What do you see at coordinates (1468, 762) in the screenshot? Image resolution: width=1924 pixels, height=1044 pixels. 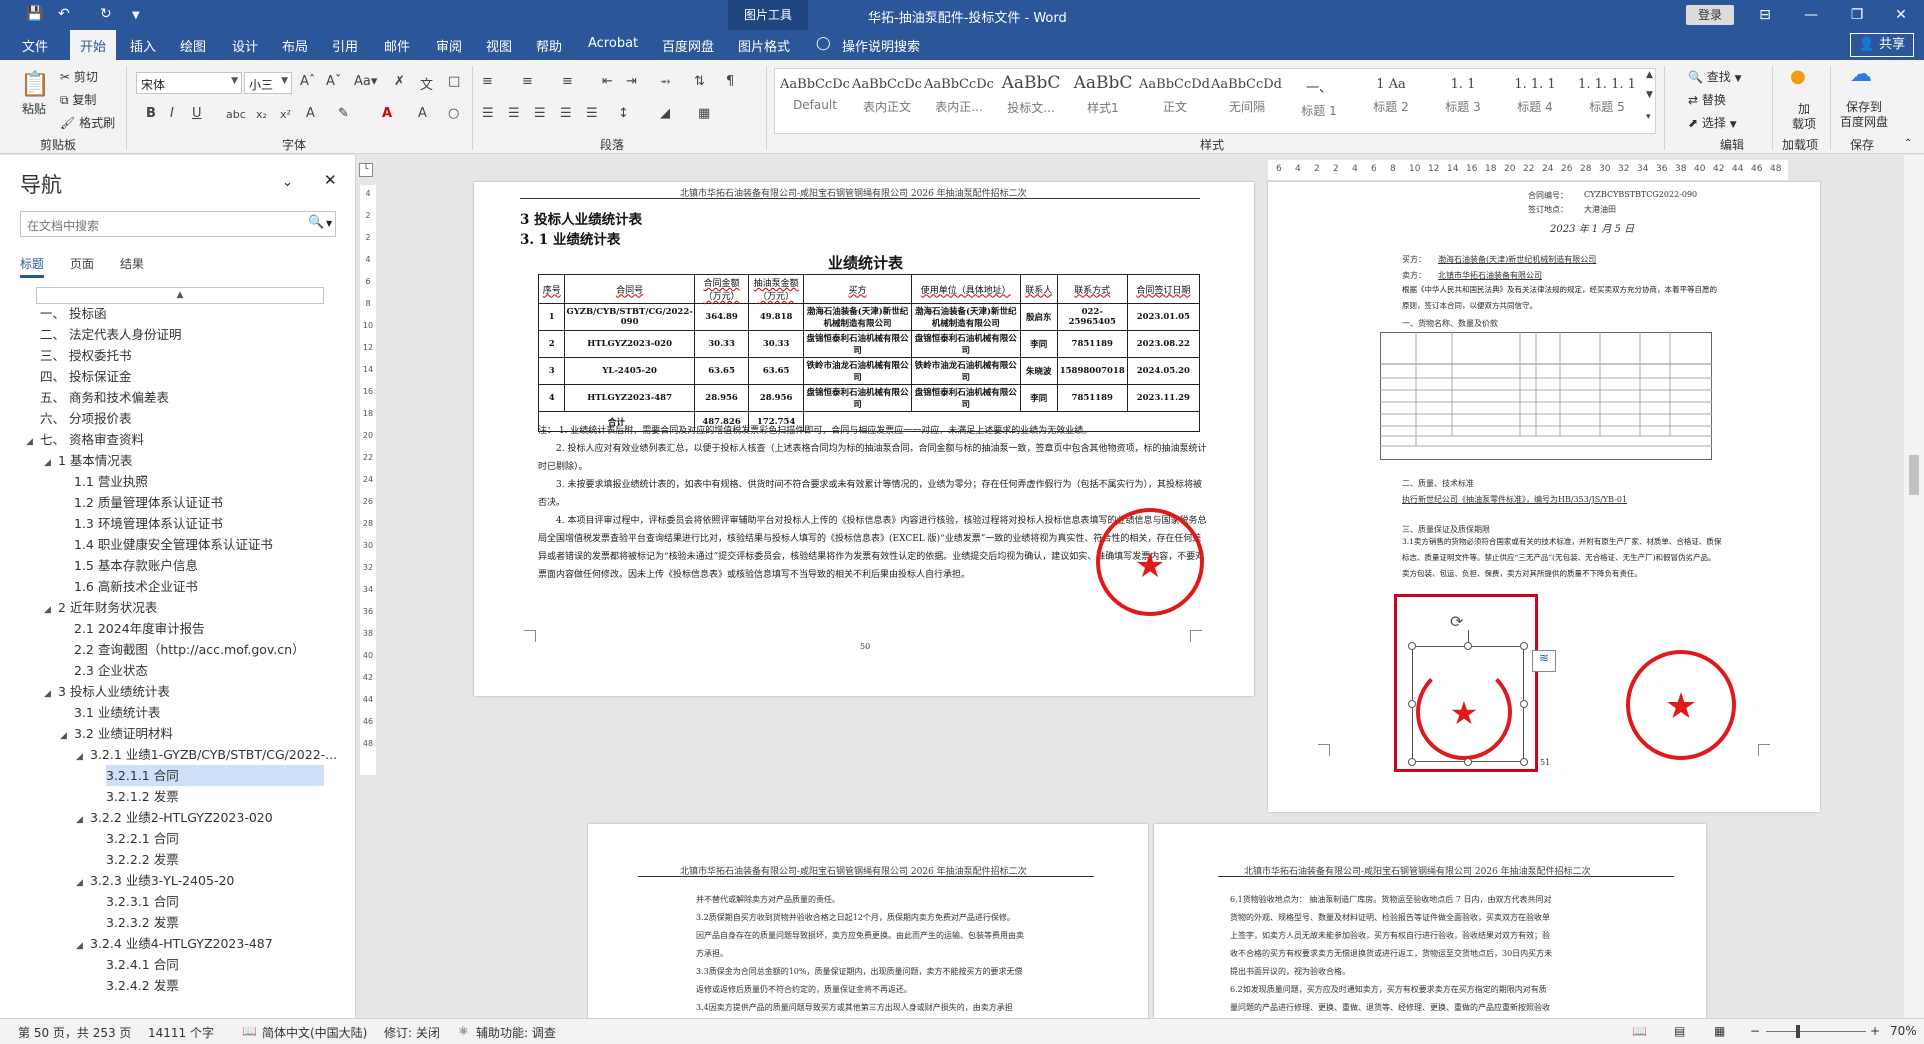 I see `resize-handle-s` at bounding box center [1468, 762].